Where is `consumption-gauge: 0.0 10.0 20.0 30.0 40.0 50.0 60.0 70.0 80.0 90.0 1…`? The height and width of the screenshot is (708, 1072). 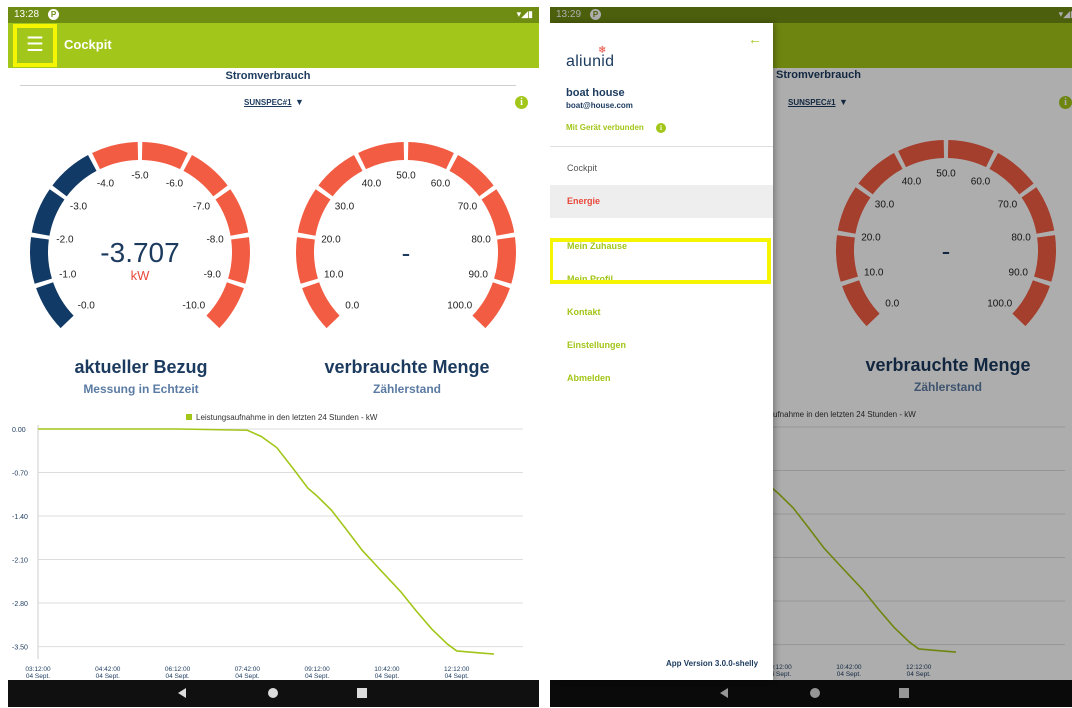
consumption-gauge: 0.0 10.0 20.0 30.0 40.0 50.0 60.0 70.0 80.0 90.0 1… is located at coordinates (411, 242).